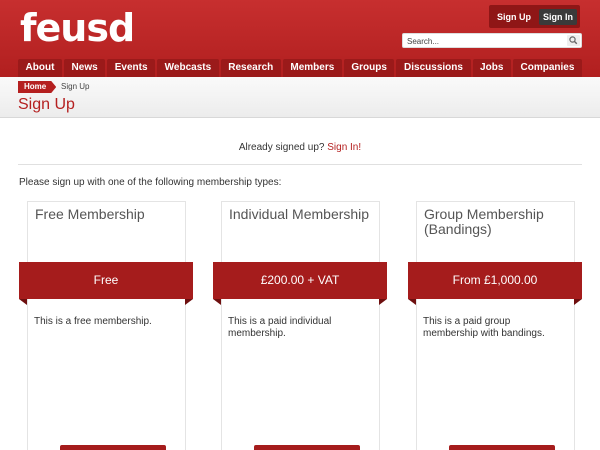 Image resolution: width=600 pixels, height=450 pixels. I want to click on select-individual-button, so click(307, 447).